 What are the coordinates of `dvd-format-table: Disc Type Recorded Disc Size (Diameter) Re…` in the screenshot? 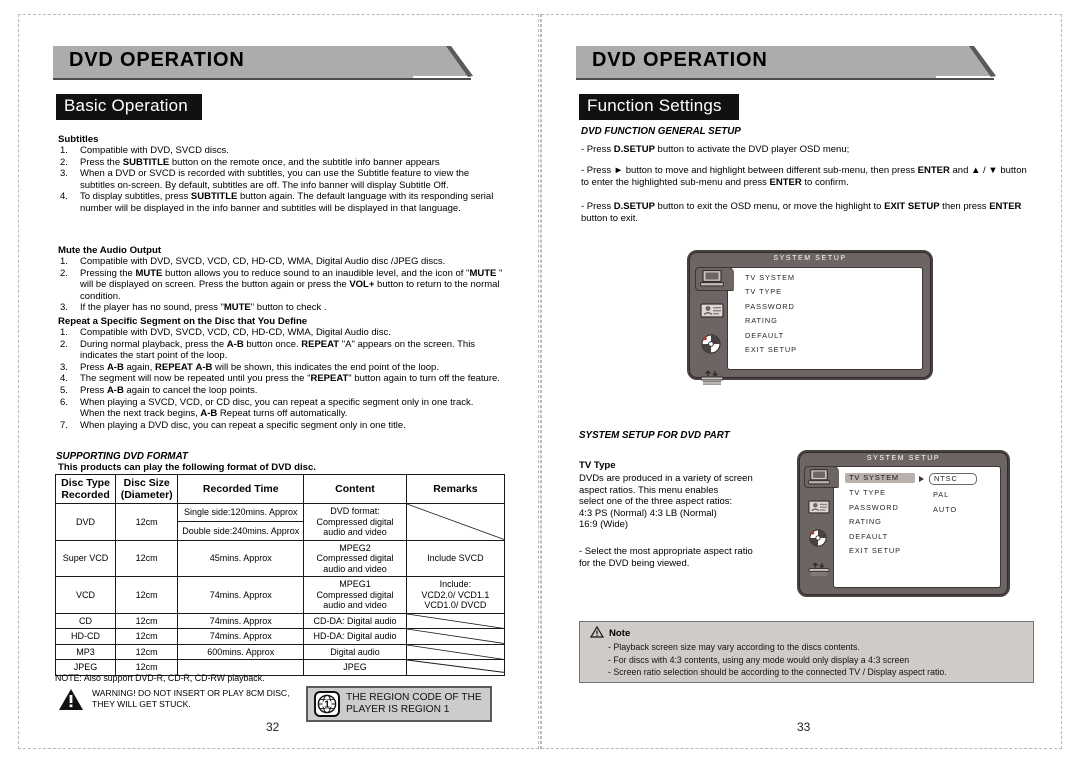 It's located at (280, 575).